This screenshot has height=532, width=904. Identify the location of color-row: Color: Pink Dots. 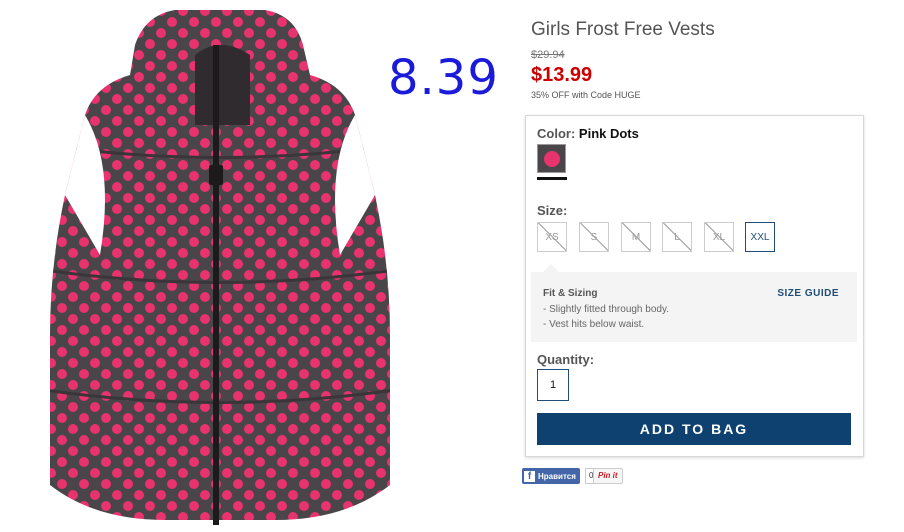
(588, 133).